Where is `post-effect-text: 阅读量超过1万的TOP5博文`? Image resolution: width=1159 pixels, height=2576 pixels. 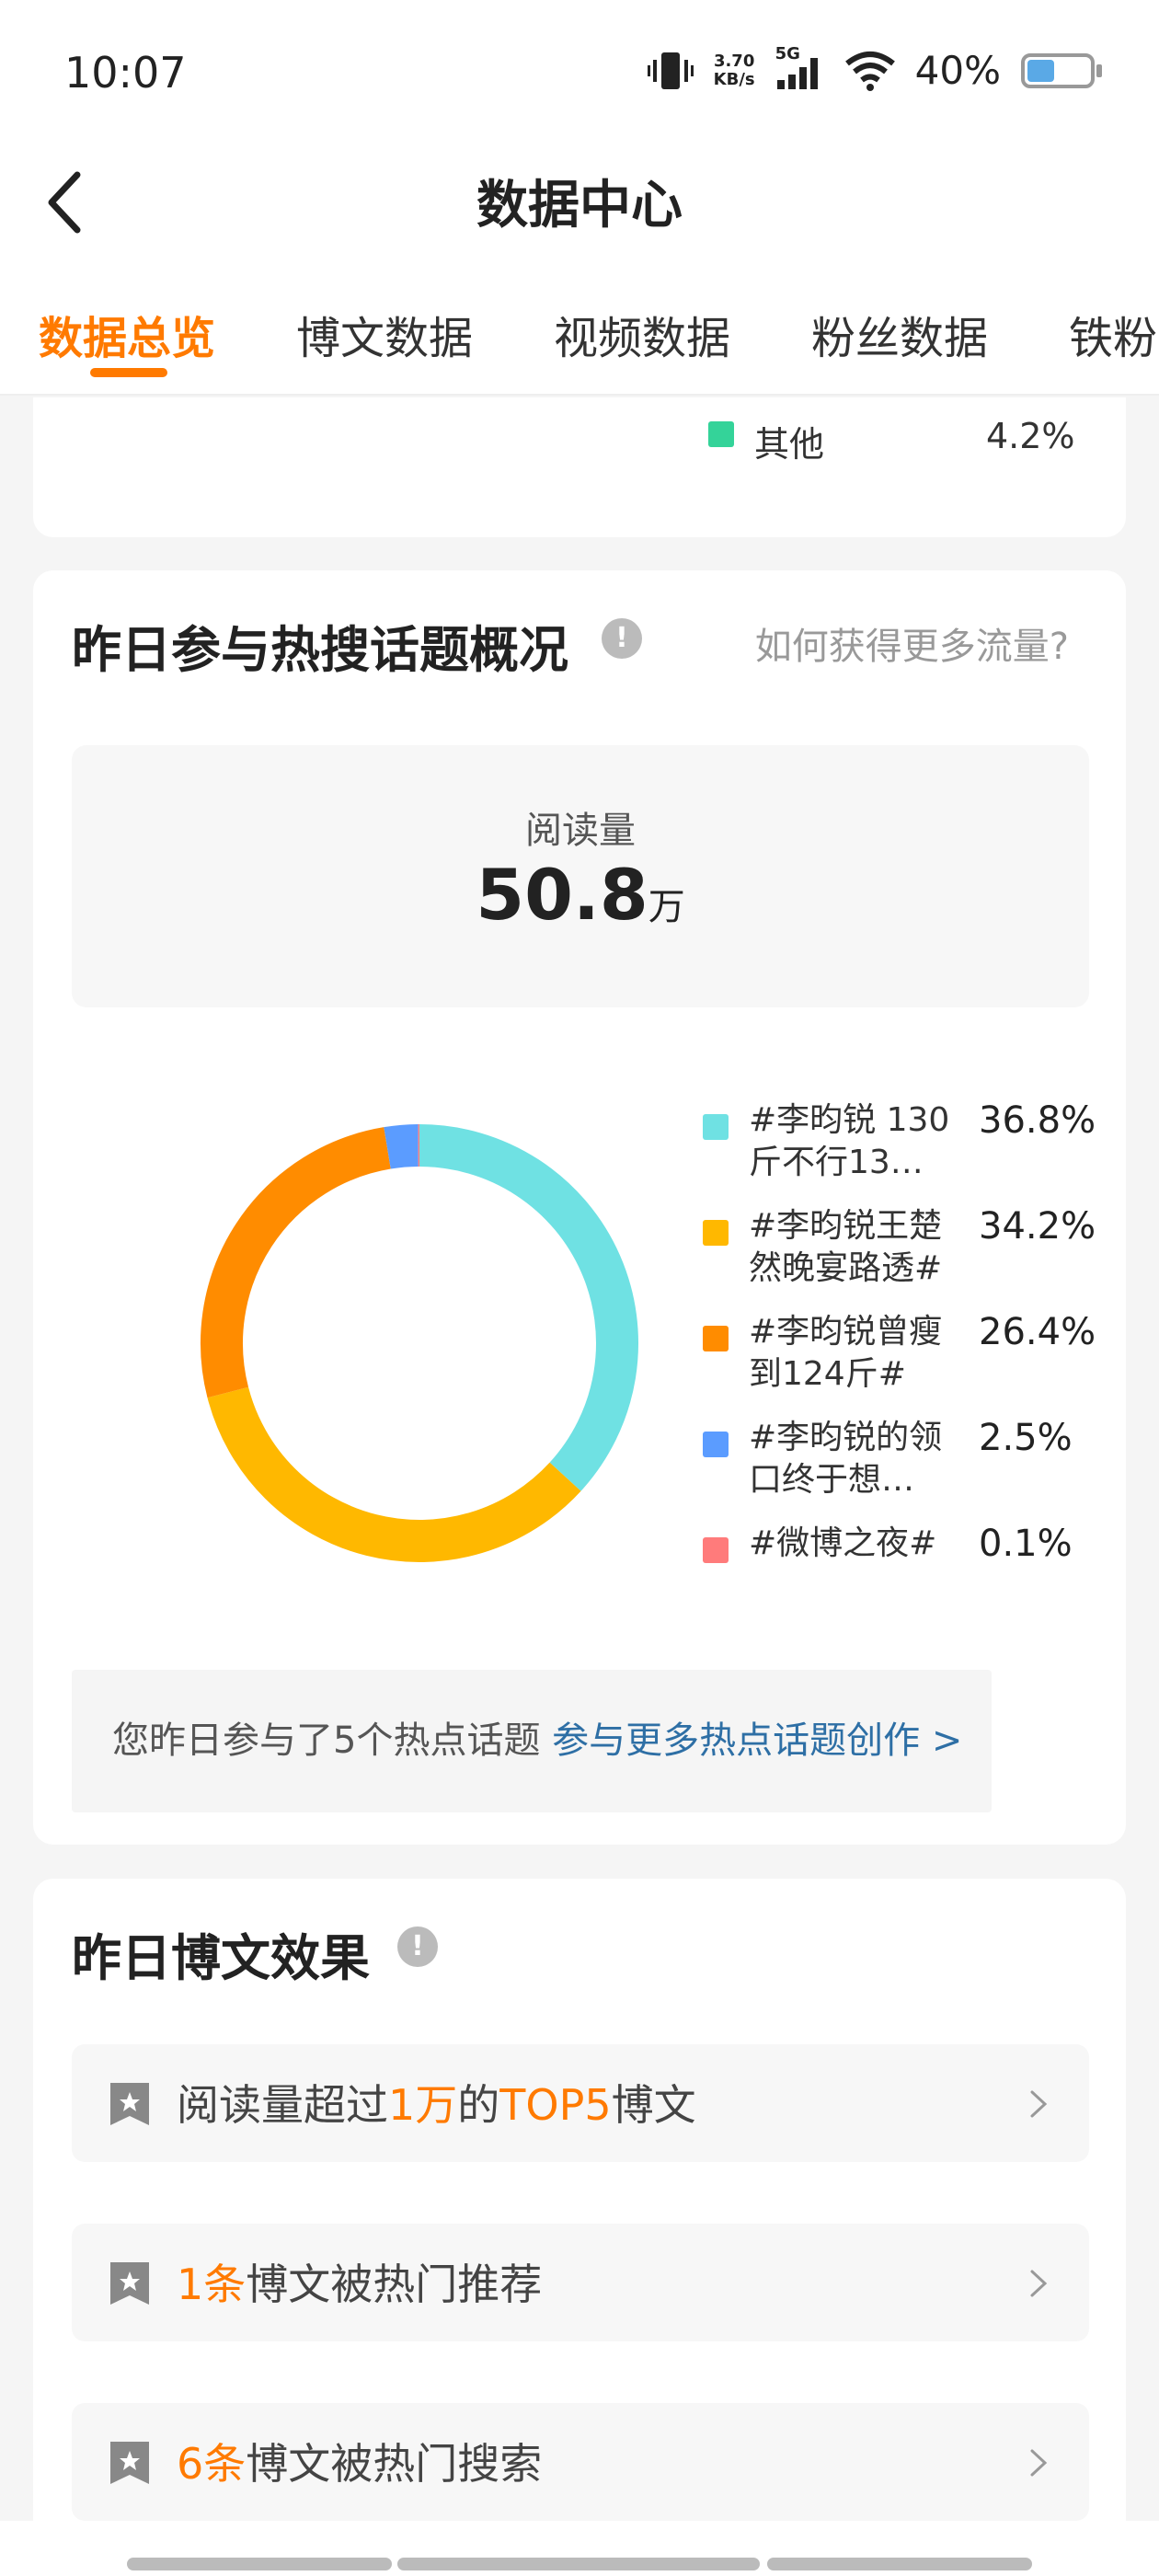 post-effect-text: 阅读量超过1万的TOP5博文 is located at coordinates (436, 2102).